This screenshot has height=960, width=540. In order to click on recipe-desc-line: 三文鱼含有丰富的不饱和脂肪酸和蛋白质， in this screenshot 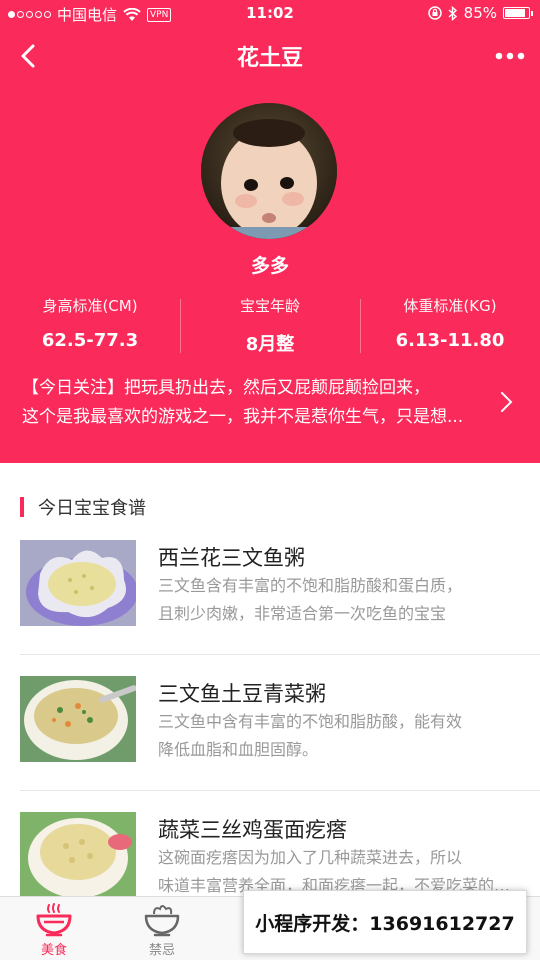, I will do `click(310, 585)`.